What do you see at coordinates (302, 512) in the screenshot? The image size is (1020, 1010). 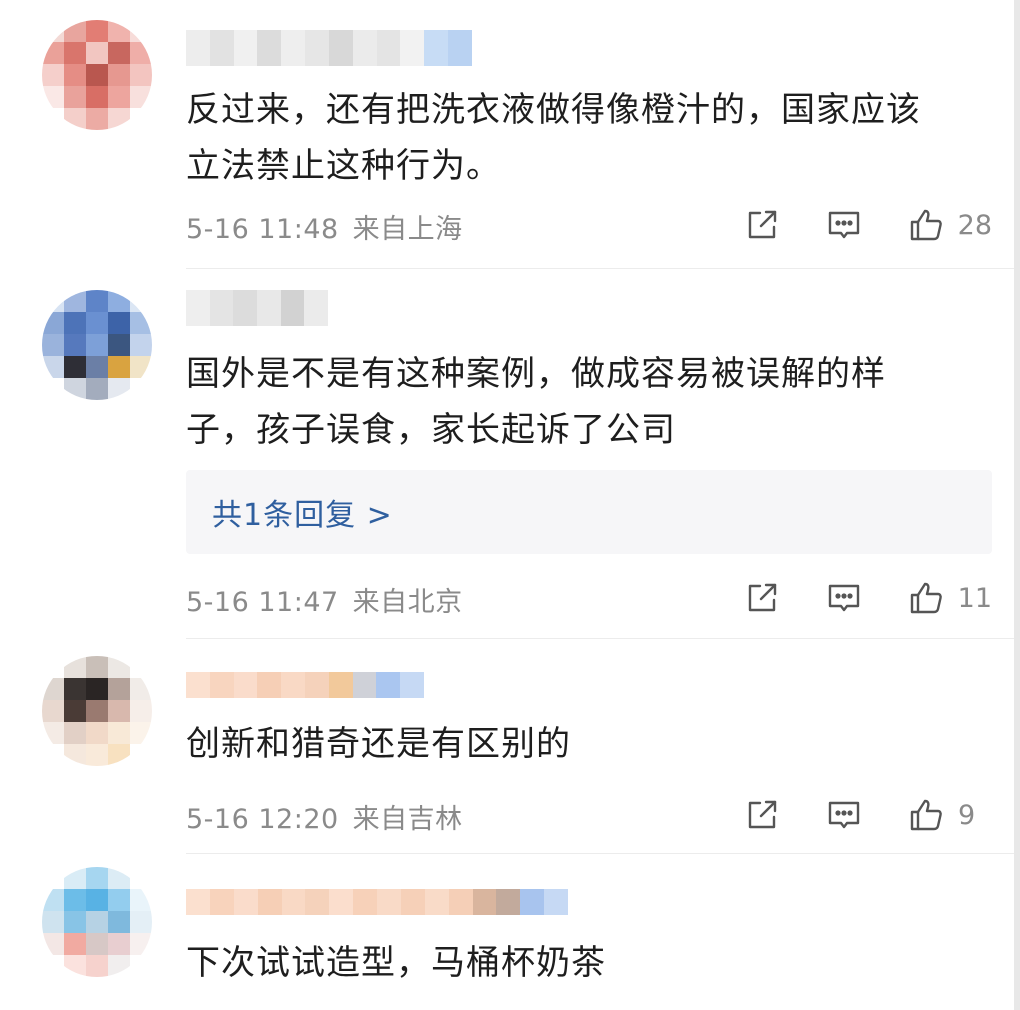 I see `view-replies-link: 共1条回复 >` at bounding box center [302, 512].